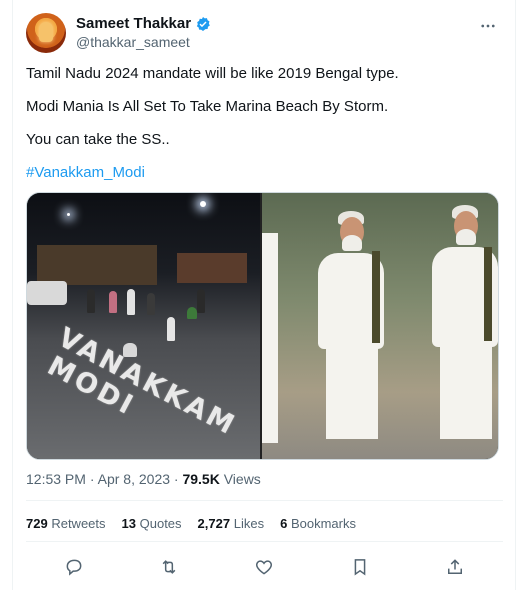  What do you see at coordinates (264, 35) in the screenshot?
I see `tweet-header: Sameet Thakkar @thakkar_sameet` at bounding box center [264, 35].